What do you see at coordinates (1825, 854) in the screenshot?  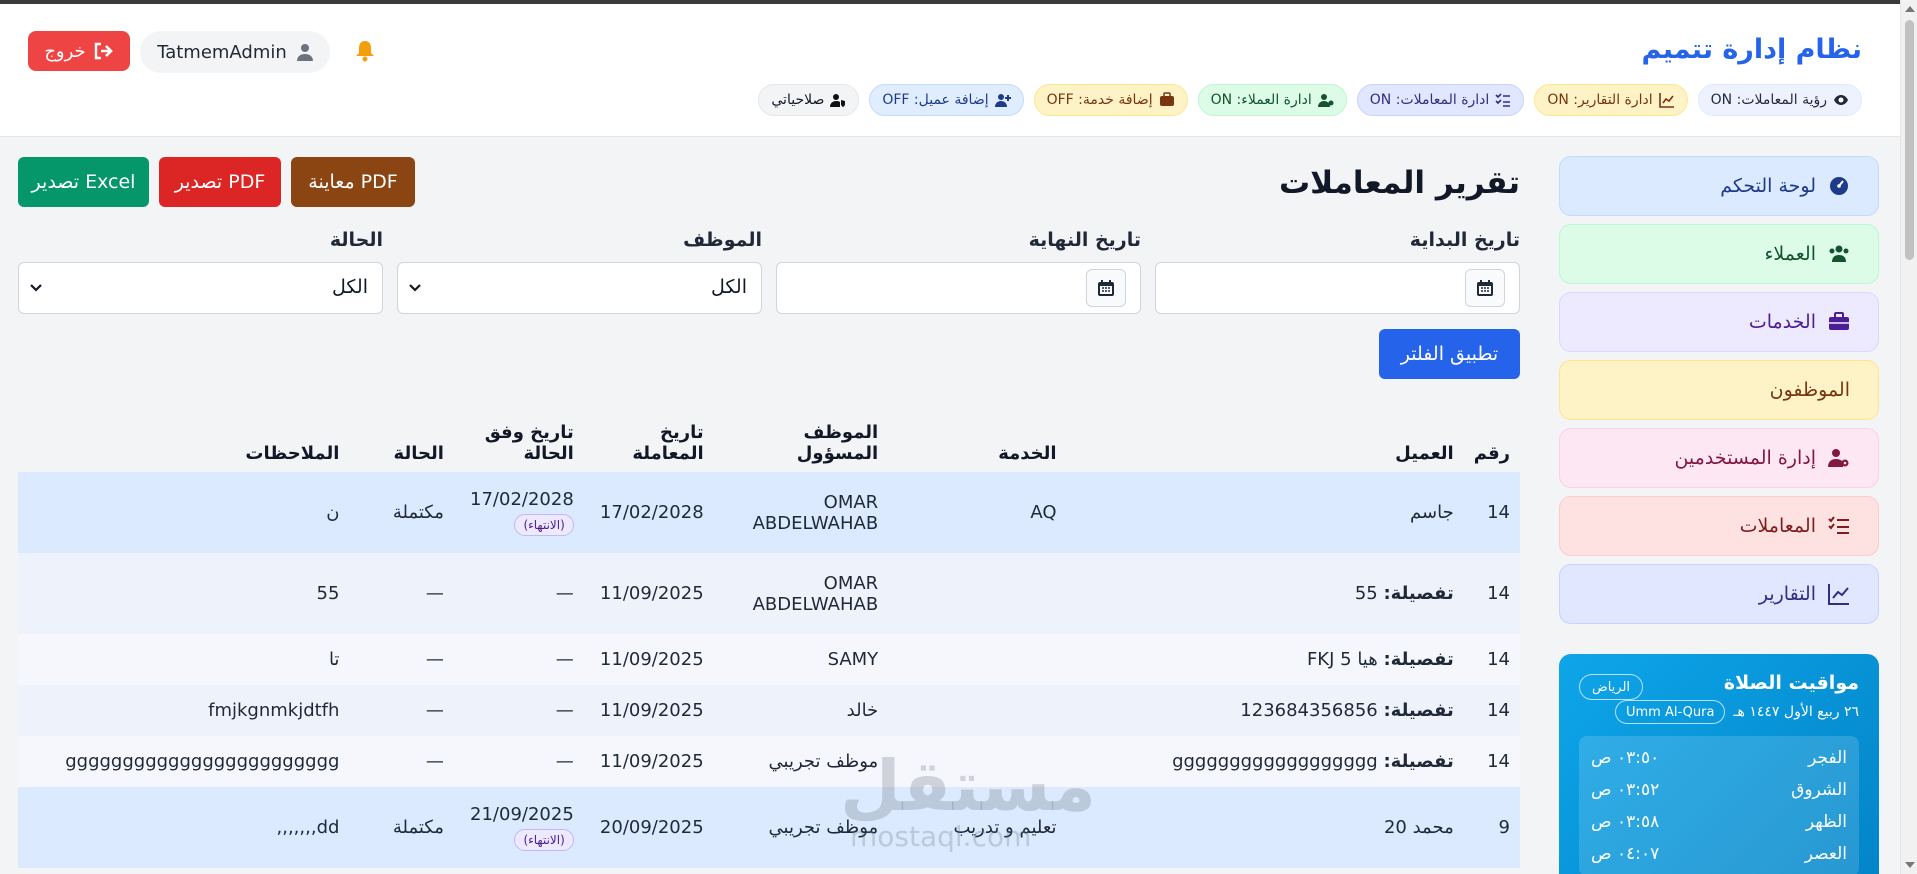 I see `prayer-name: العصر` at bounding box center [1825, 854].